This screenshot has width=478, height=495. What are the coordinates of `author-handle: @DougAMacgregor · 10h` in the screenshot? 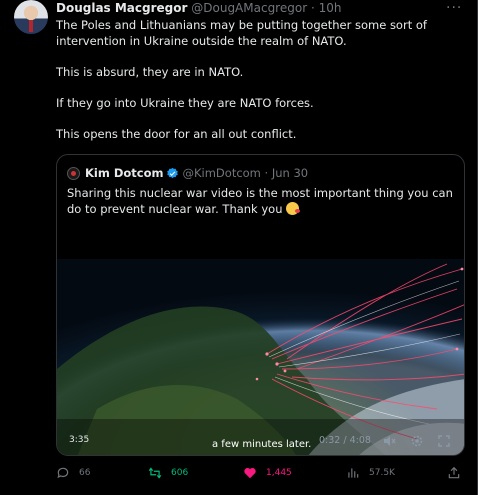 It's located at (266, 8).